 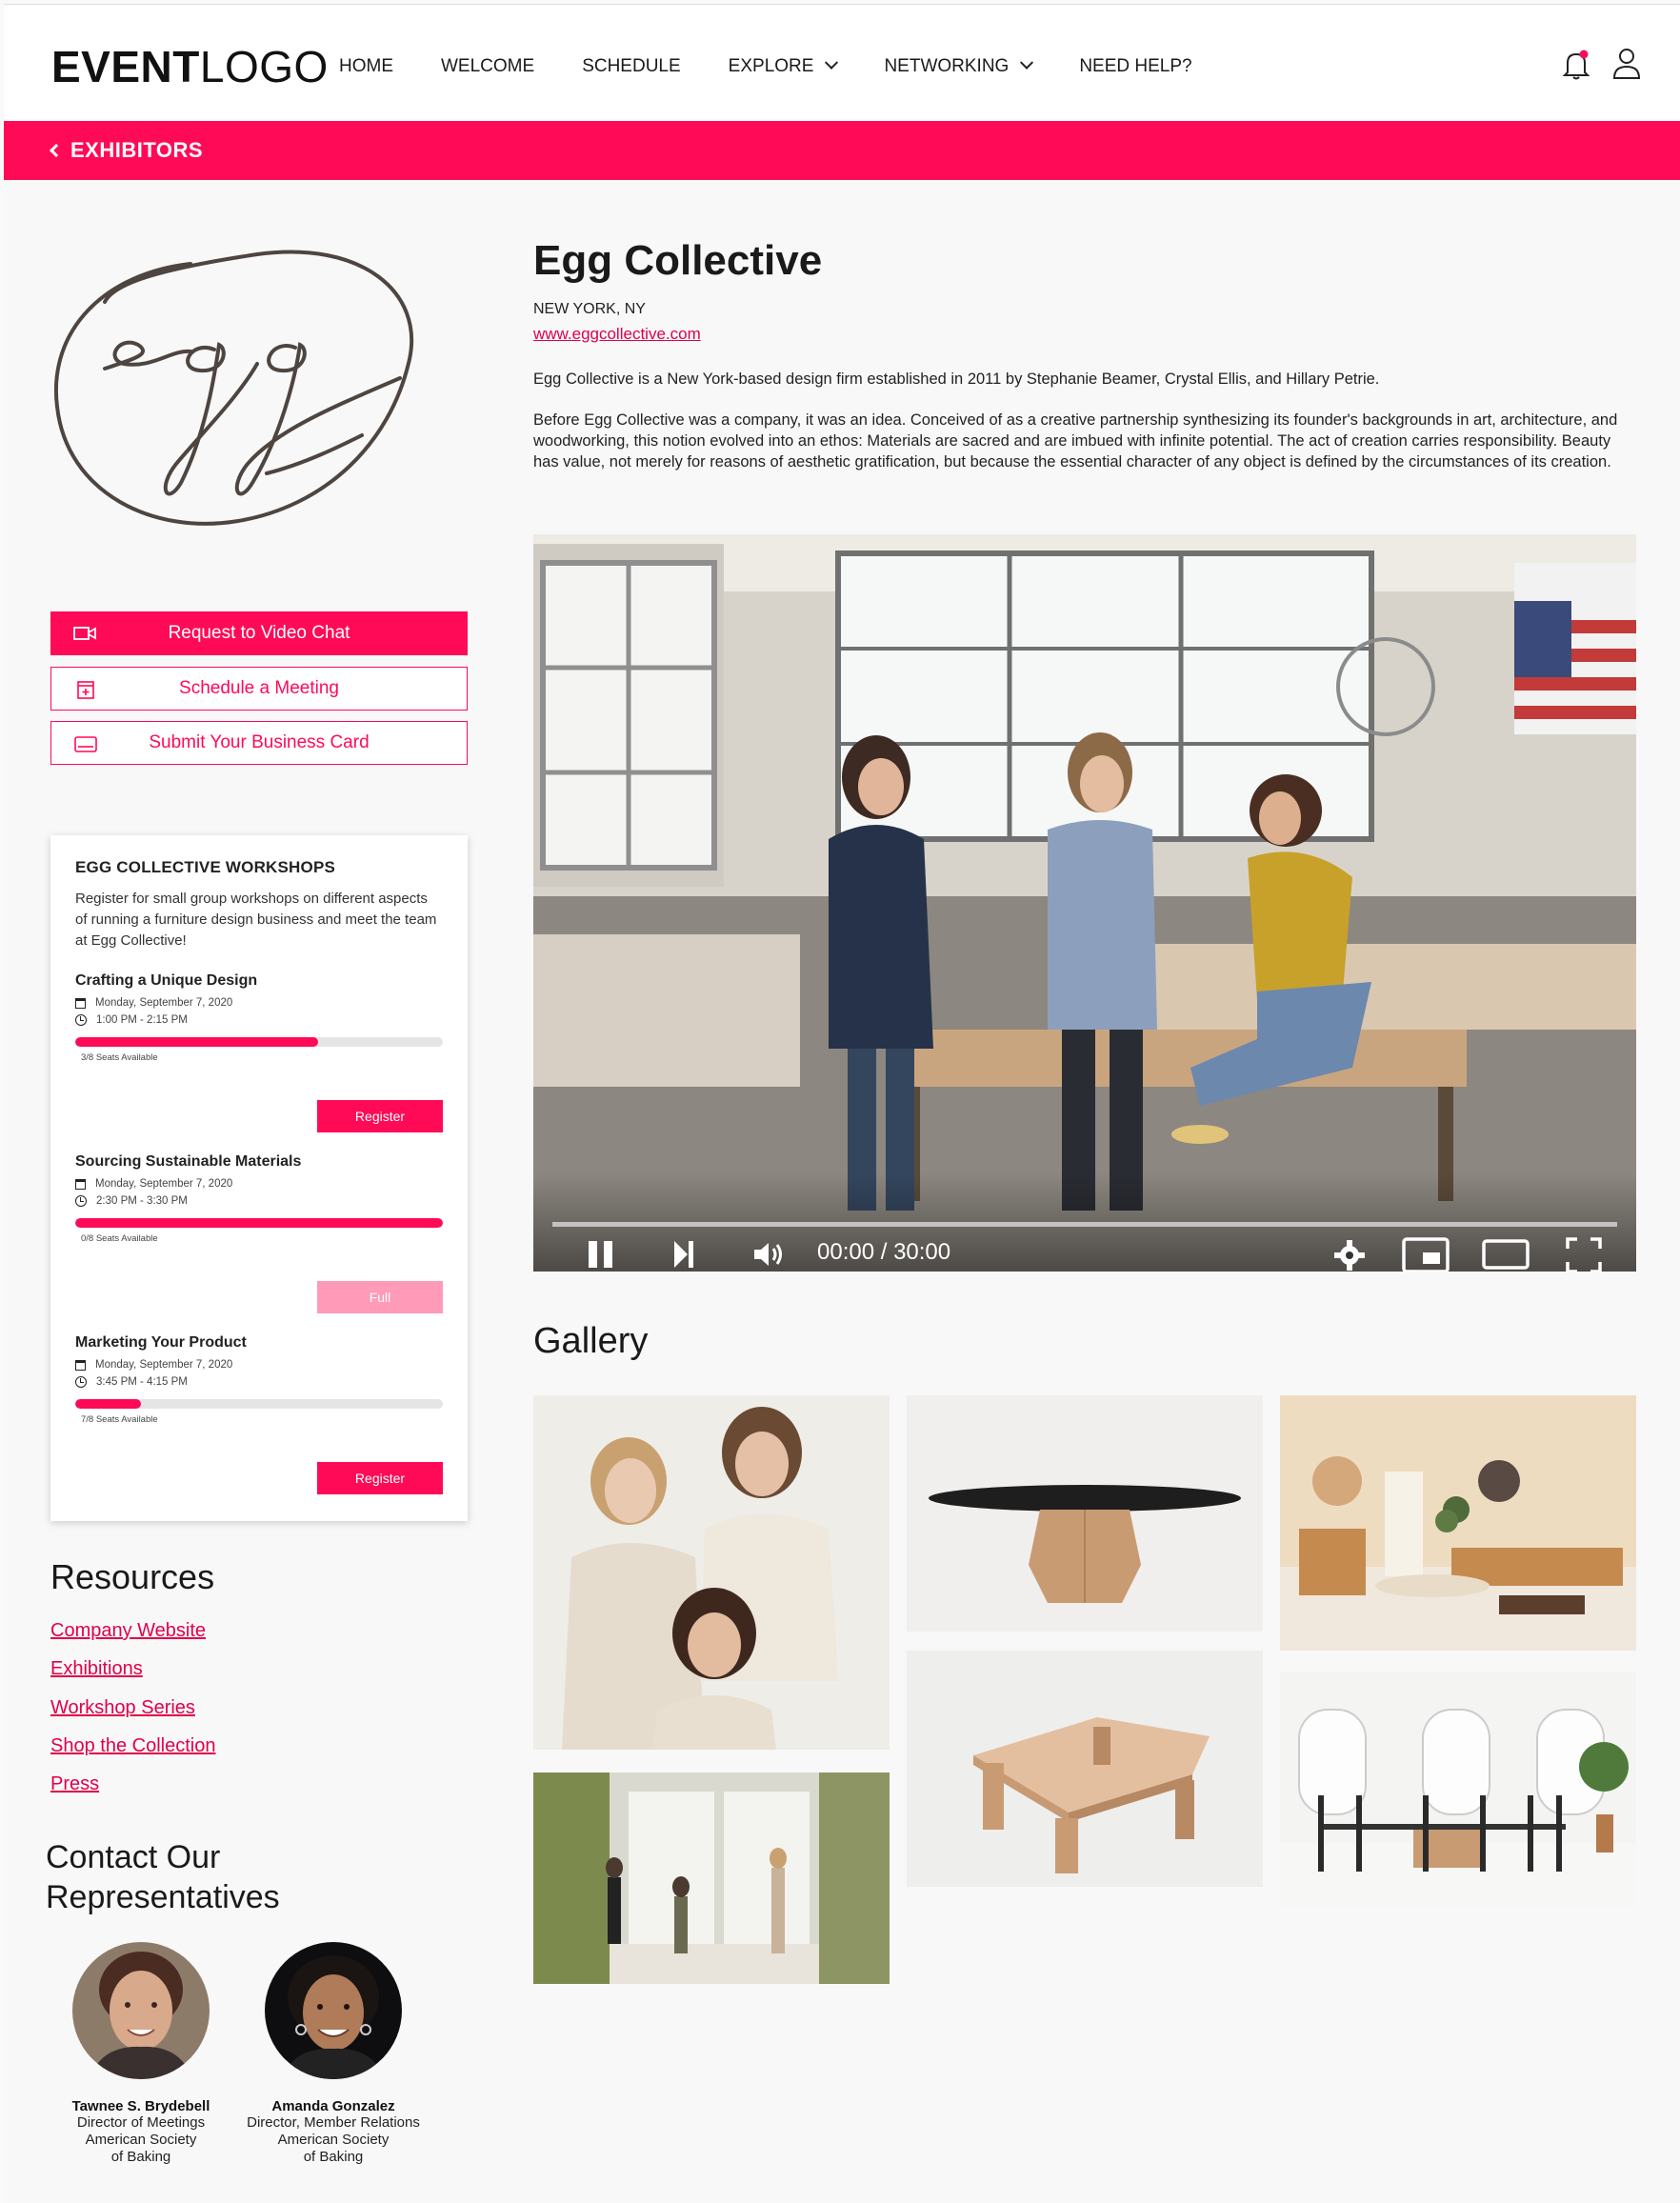 What do you see at coordinates (631, 66) in the screenshot?
I see `nav-schedule: SCHEDULE` at bounding box center [631, 66].